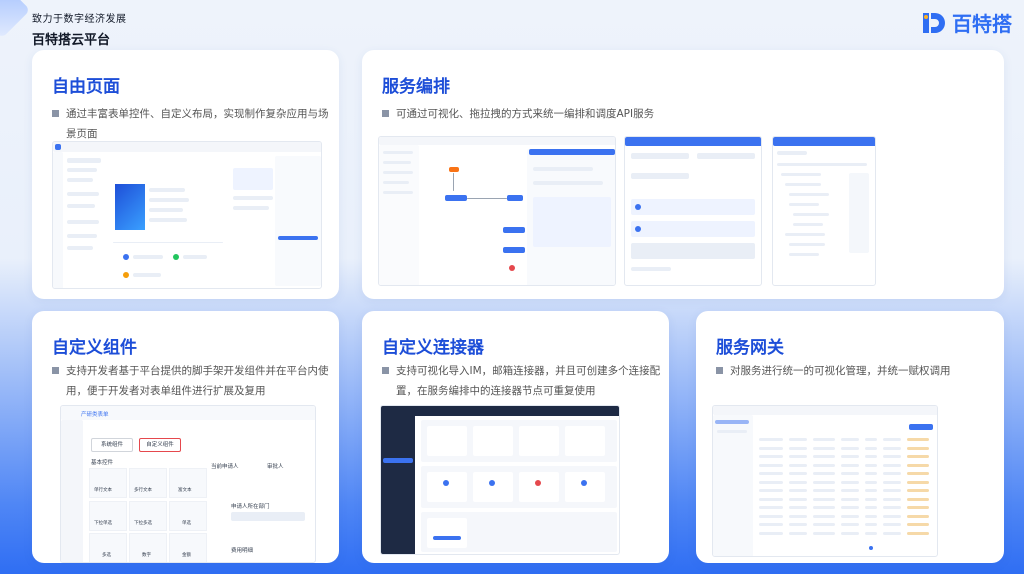 Image resolution: width=1024 pixels, height=574 pixels. What do you see at coordinates (693, 211) in the screenshot?
I see `api-config-dialog-preview` at bounding box center [693, 211].